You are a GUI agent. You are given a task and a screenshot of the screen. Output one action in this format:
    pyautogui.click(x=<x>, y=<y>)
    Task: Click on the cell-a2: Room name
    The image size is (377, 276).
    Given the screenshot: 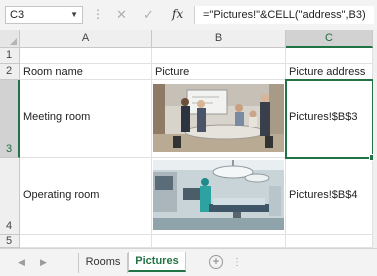 What is the action you would take?
    pyautogui.click(x=86, y=72)
    